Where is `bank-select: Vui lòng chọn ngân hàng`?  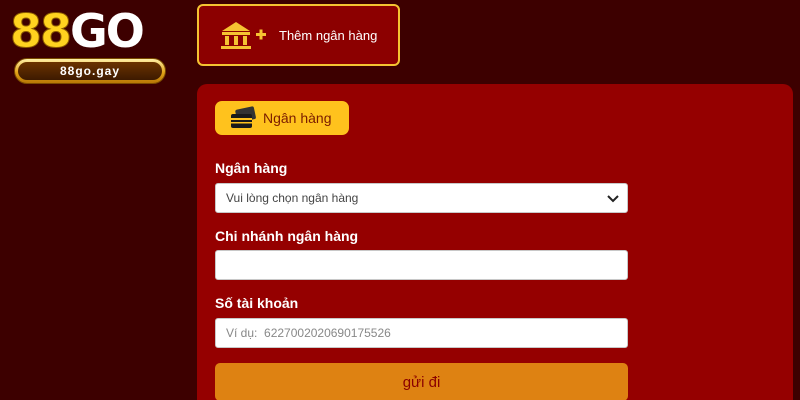
bank-select: Vui lòng chọn ngân hàng is located at coordinates (421, 198).